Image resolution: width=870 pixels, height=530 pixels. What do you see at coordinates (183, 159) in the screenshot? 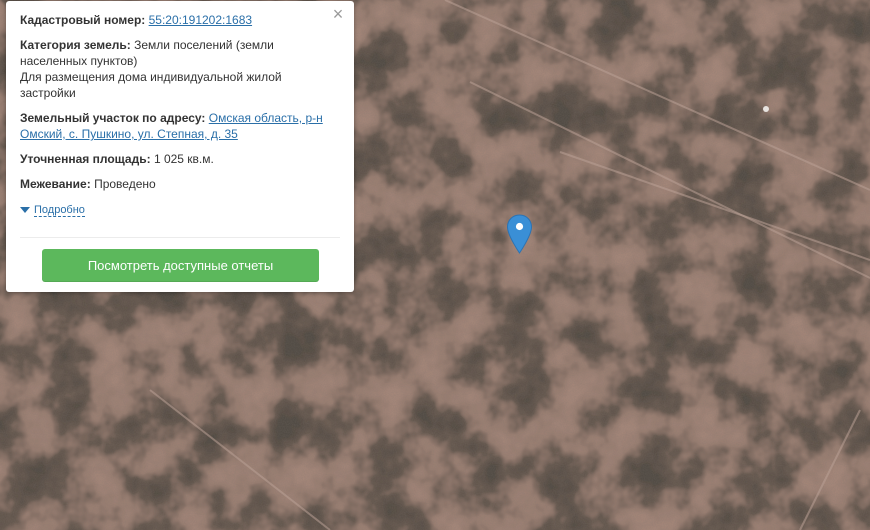
I see `area-value: 1 025 кв.м.` at bounding box center [183, 159].